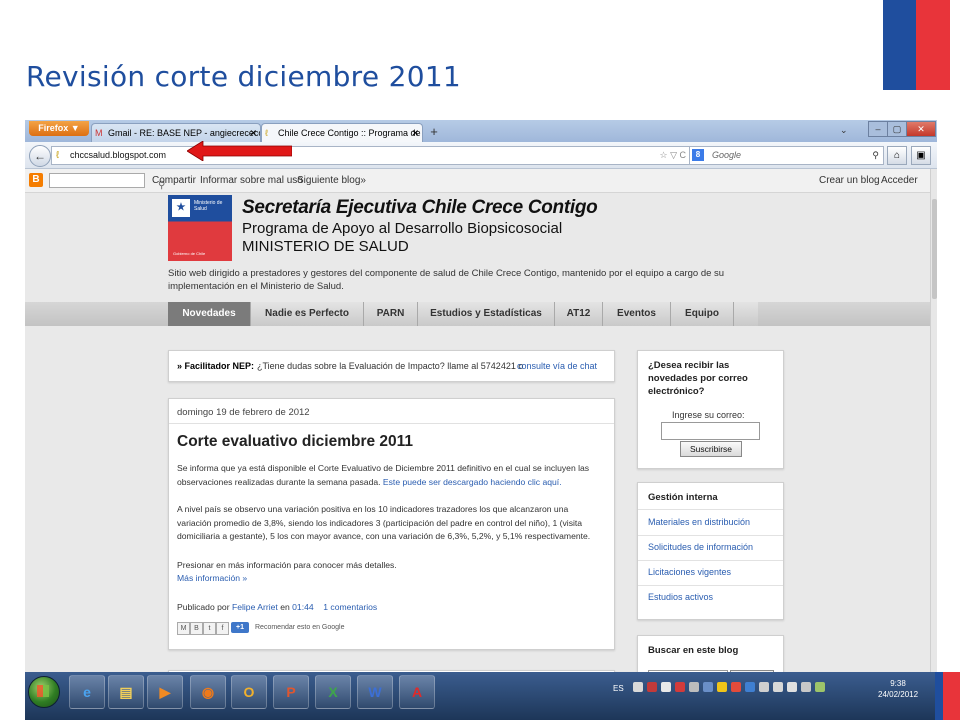 This screenshot has width=960, height=720. What do you see at coordinates (698, 155) in the screenshot?
I see `google-icon: 8` at bounding box center [698, 155].